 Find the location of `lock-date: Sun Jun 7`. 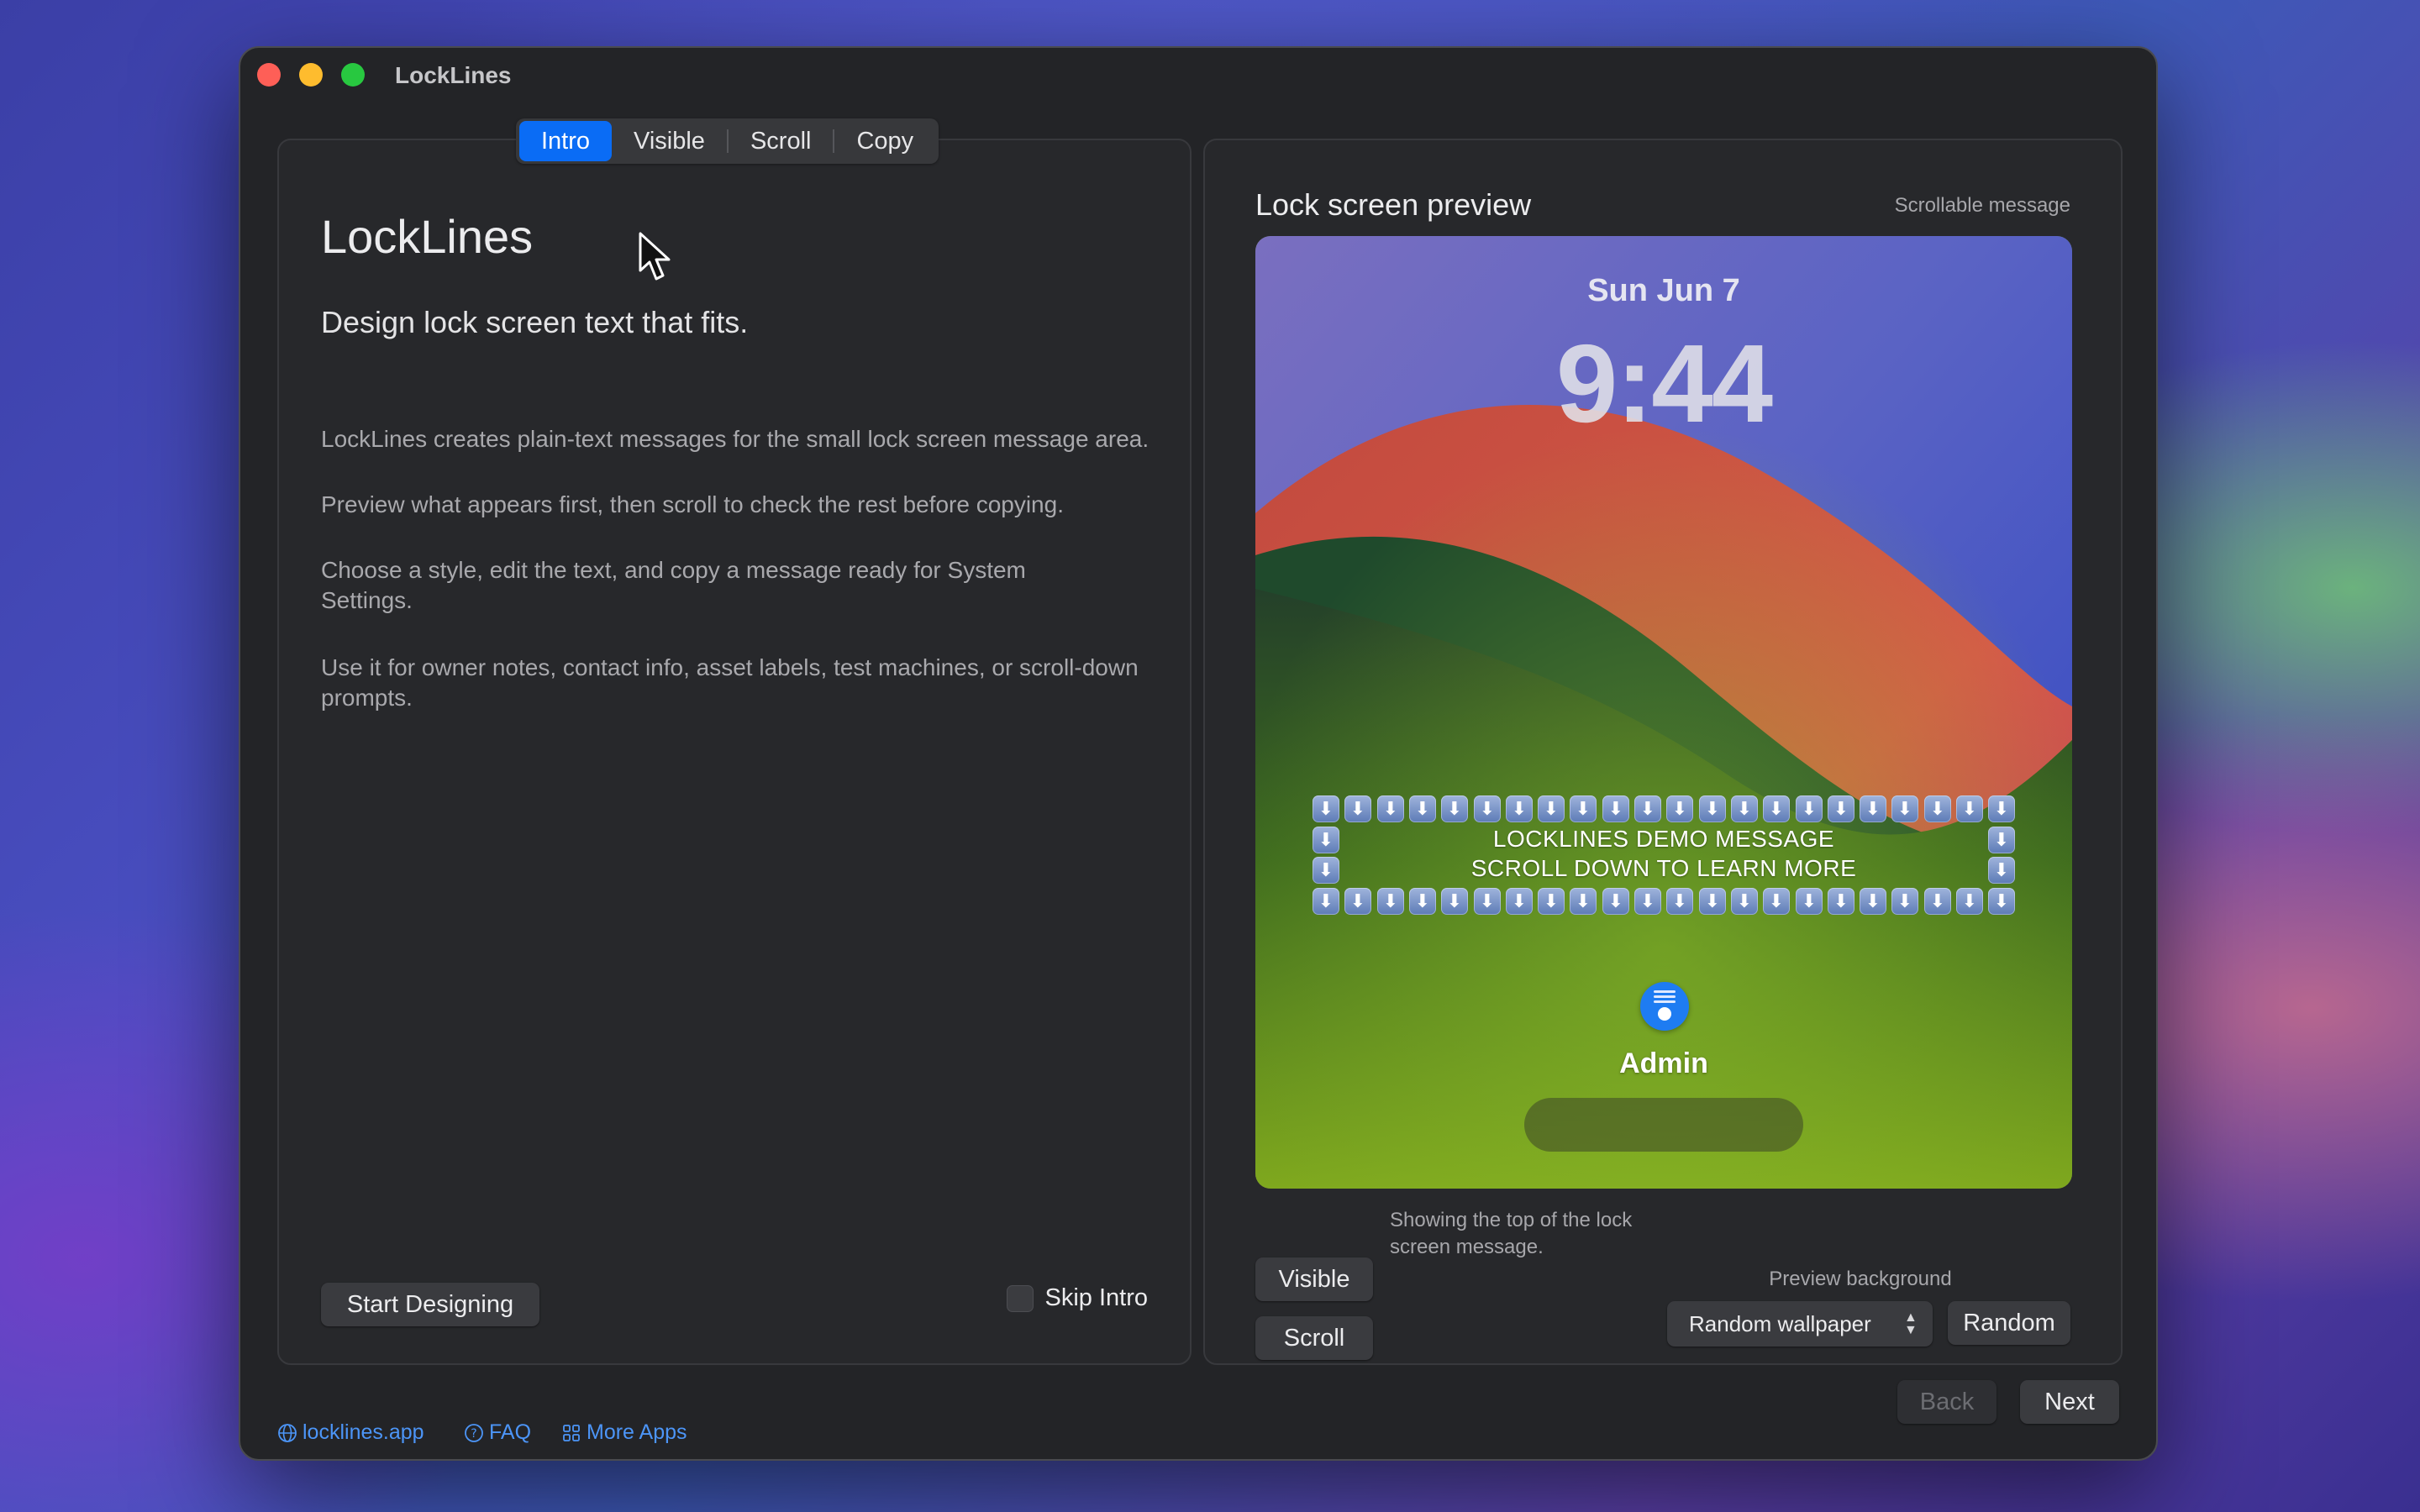

lock-date: Sun Jun 7 is located at coordinates (1663, 290).